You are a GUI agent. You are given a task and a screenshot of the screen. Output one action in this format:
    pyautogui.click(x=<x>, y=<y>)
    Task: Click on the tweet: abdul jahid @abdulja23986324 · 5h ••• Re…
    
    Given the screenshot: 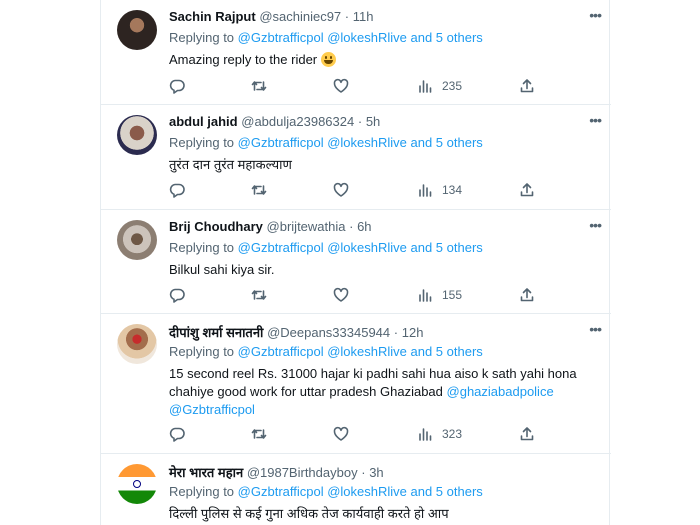 What is the action you would take?
    pyautogui.click(x=356, y=157)
    